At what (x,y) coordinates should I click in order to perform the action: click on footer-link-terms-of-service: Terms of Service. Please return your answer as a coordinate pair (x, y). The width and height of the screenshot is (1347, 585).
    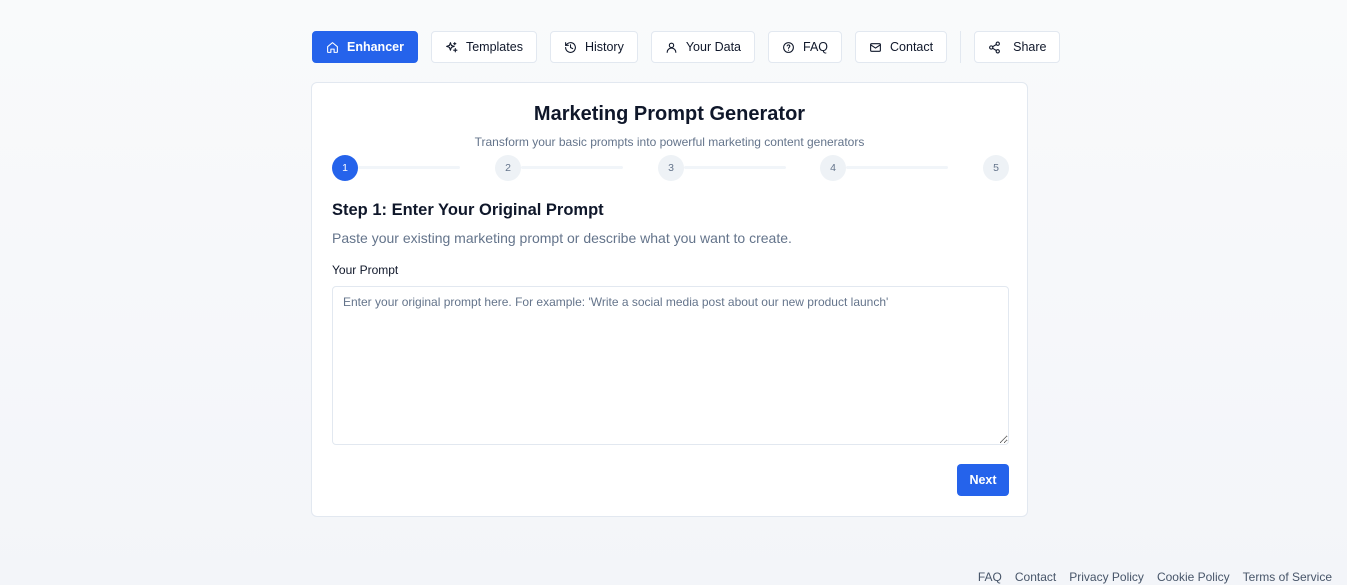
    Looking at the image, I should click on (1287, 577).